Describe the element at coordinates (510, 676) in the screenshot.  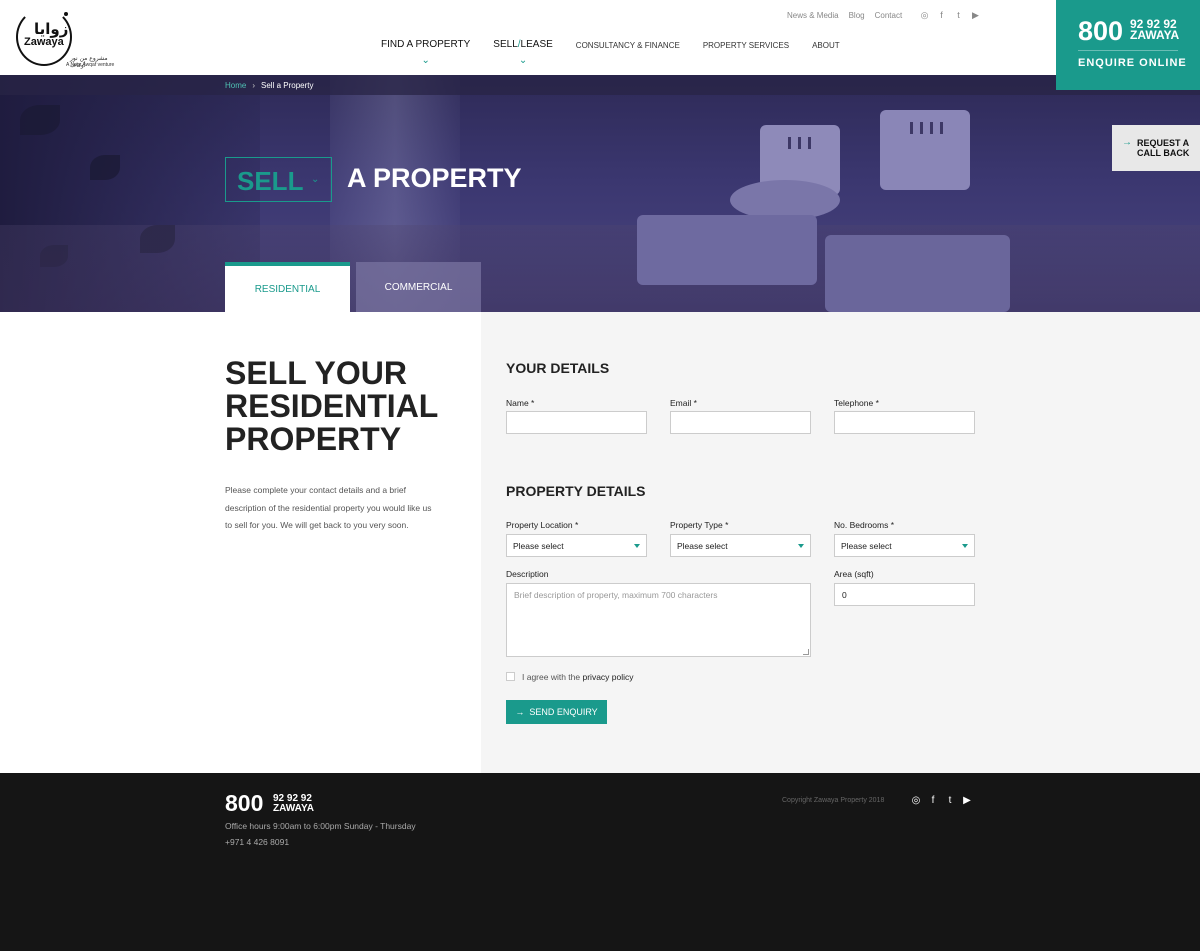
I see `privacy-checkbox` at that location.